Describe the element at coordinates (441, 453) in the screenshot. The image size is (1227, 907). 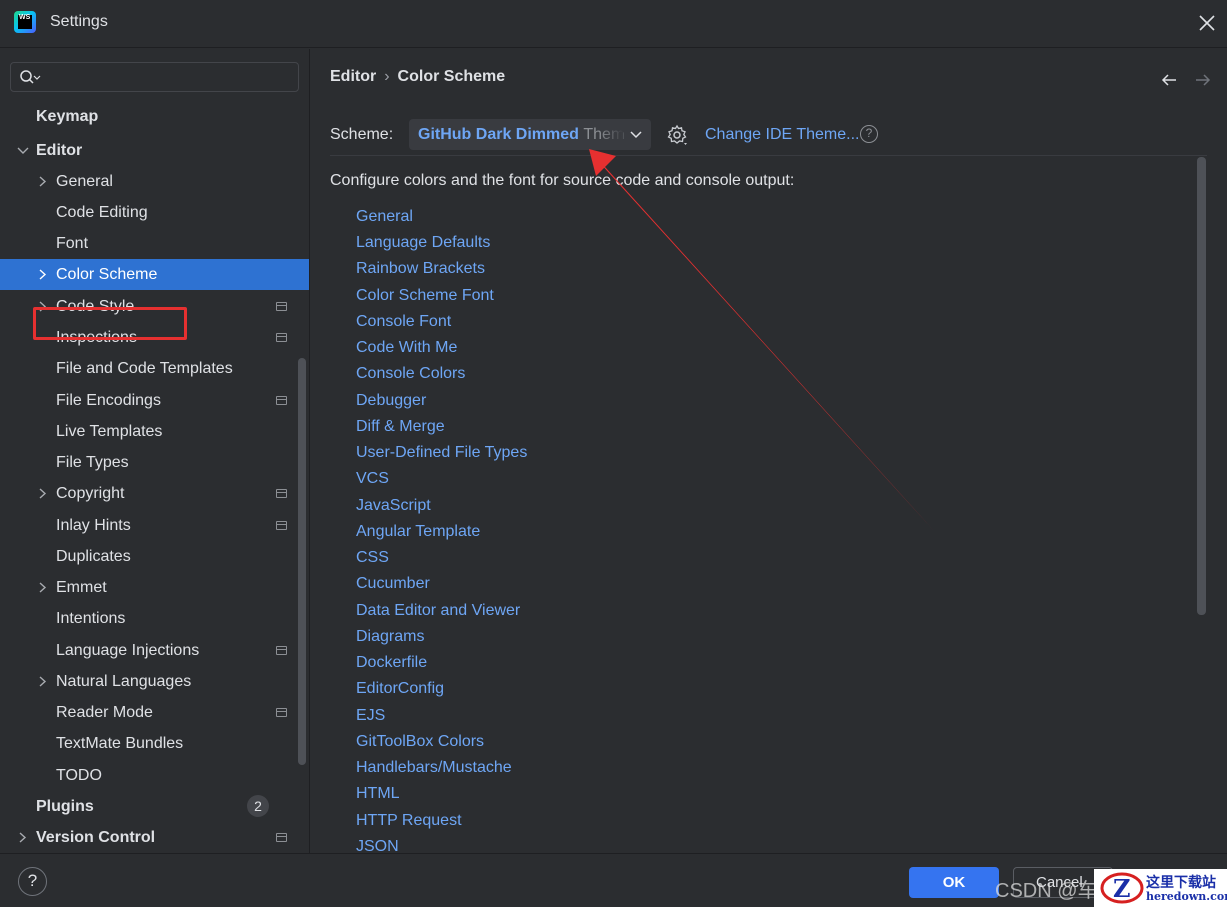
I see `category-link-user-defined-file-types: User-Defined File Types` at that location.